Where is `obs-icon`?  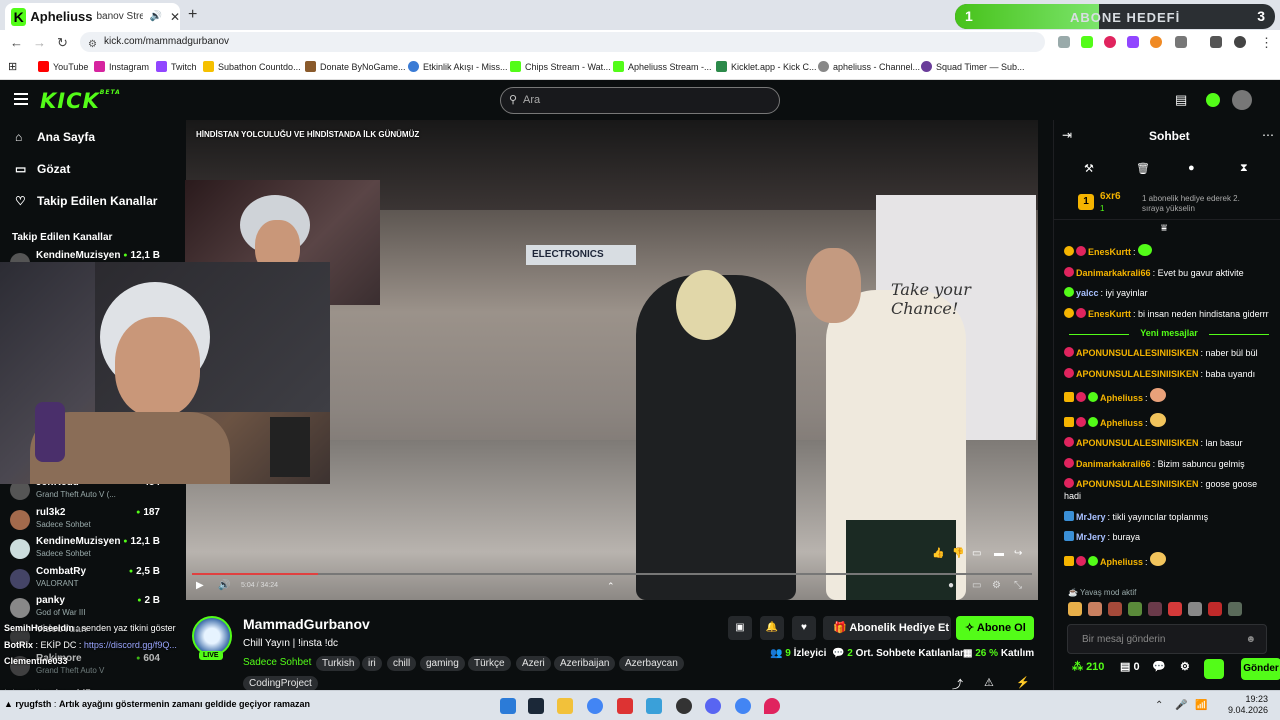
obs-icon is located at coordinates (684, 706).